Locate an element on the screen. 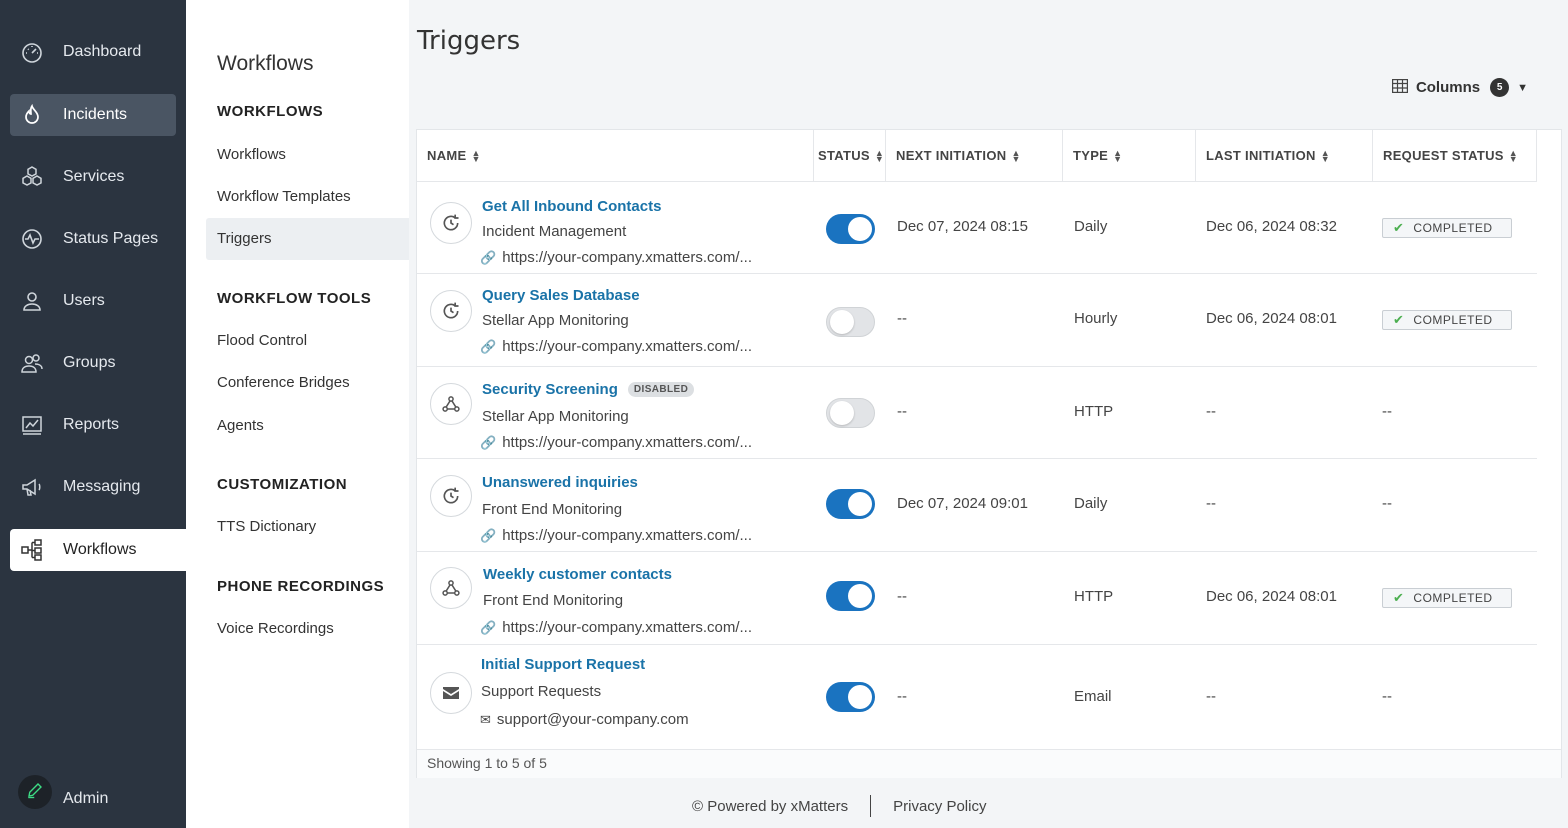 The width and height of the screenshot is (1568, 828). chart-icon is located at coordinates (32, 425).